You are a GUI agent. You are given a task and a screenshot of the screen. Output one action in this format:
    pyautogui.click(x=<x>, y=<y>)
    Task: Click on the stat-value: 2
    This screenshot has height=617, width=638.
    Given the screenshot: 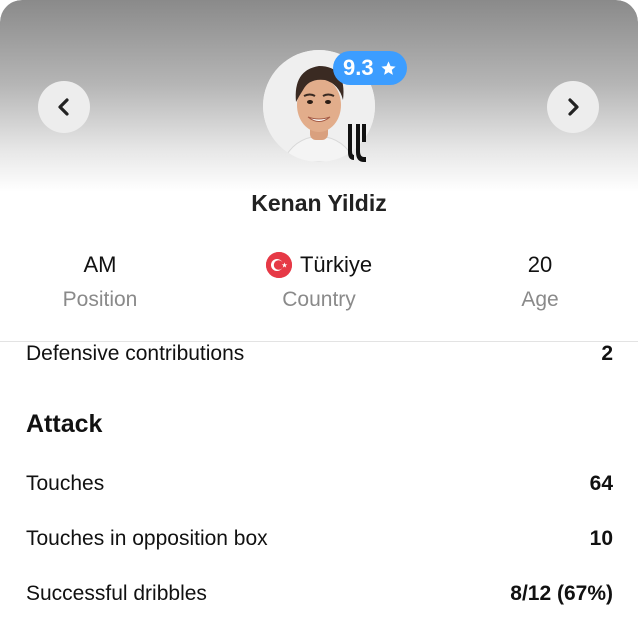 What is the action you would take?
    pyautogui.click(x=607, y=353)
    